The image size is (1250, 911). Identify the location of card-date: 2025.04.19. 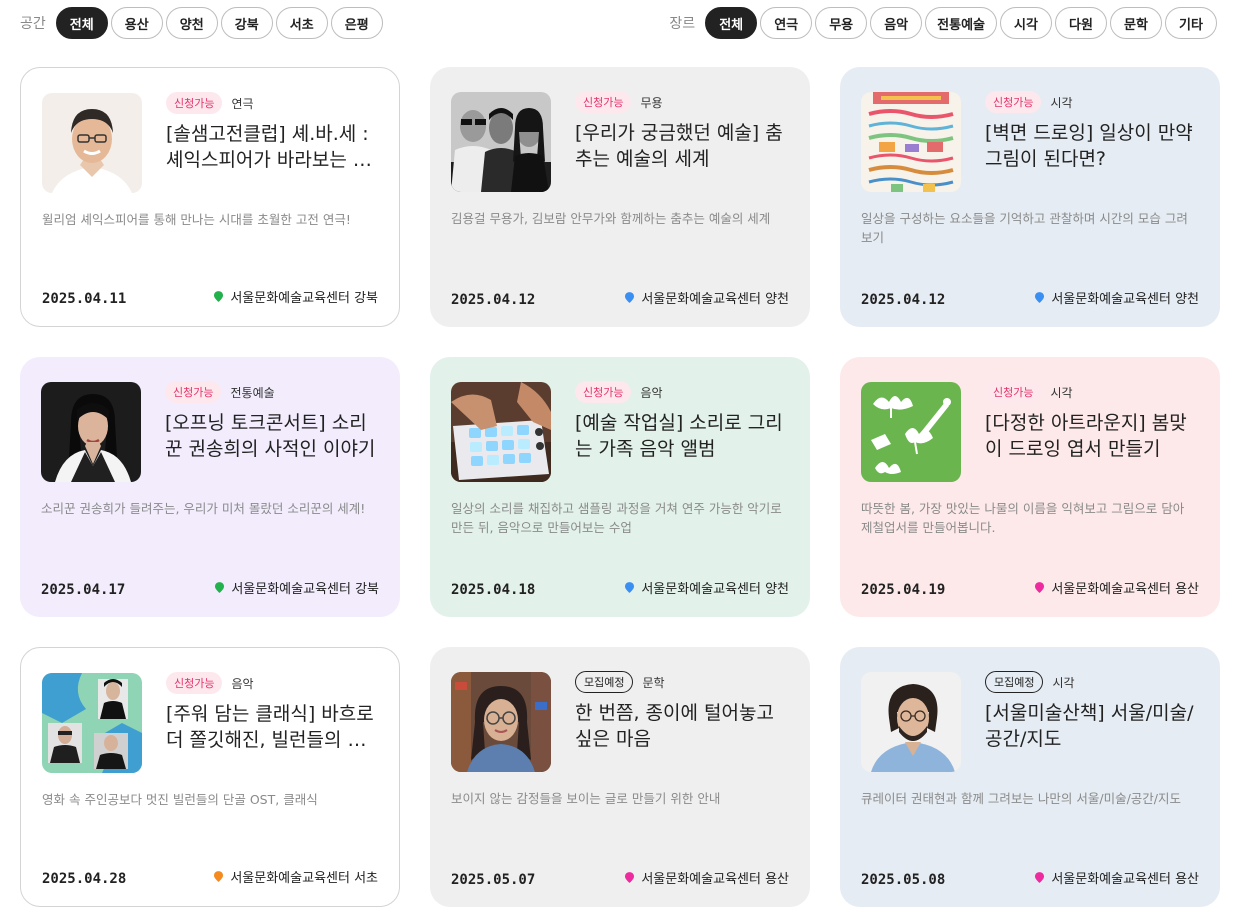
(903, 590).